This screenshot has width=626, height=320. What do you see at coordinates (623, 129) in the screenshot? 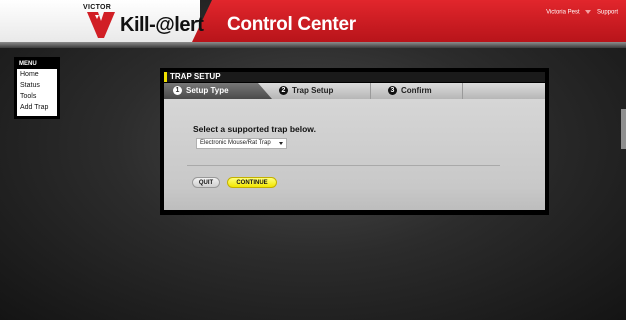
I see `side-scroll-tab` at bounding box center [623, 129].